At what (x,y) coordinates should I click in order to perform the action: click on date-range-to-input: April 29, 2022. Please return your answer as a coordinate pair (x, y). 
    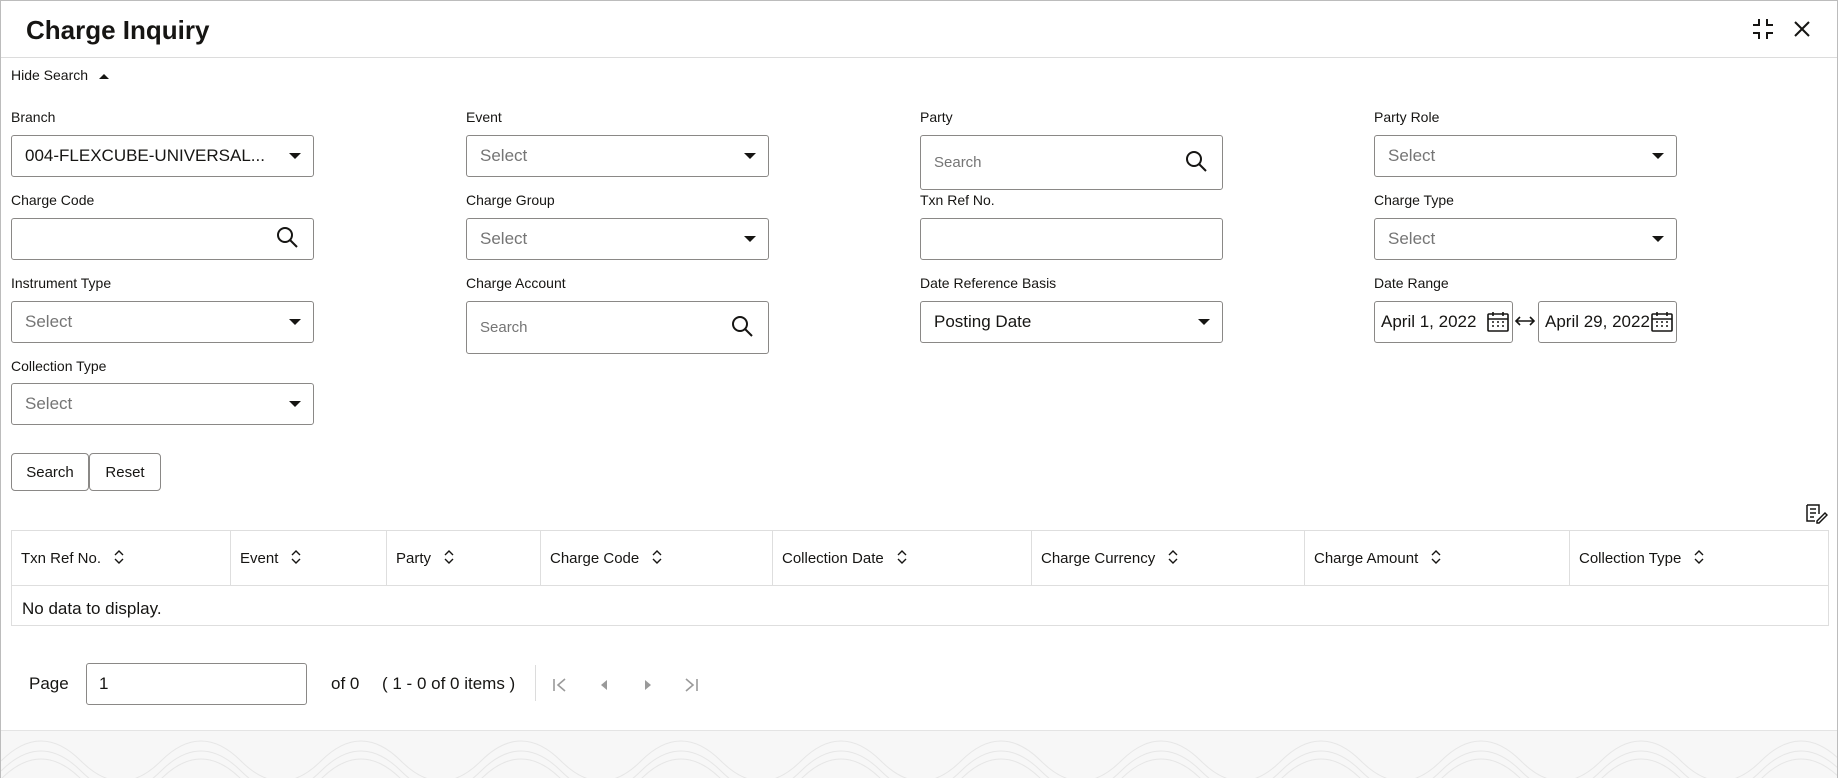
    Looking at the image, I should click on (1607, 322).